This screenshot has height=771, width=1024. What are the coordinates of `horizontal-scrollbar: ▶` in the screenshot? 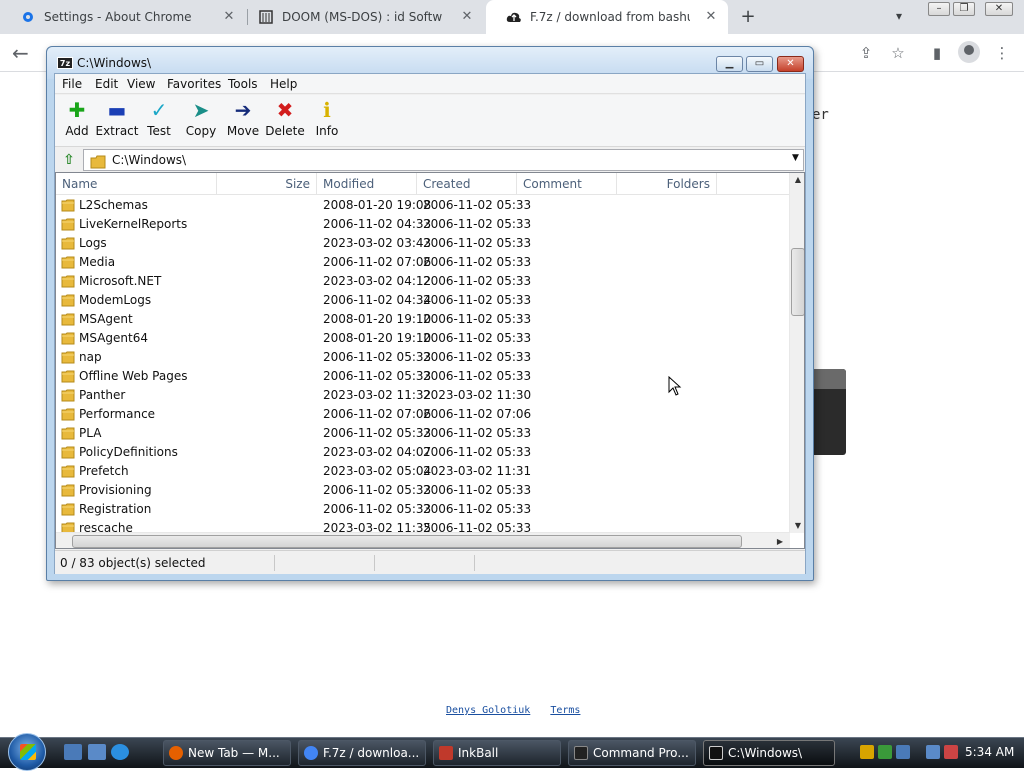 It's located at (423, 540).